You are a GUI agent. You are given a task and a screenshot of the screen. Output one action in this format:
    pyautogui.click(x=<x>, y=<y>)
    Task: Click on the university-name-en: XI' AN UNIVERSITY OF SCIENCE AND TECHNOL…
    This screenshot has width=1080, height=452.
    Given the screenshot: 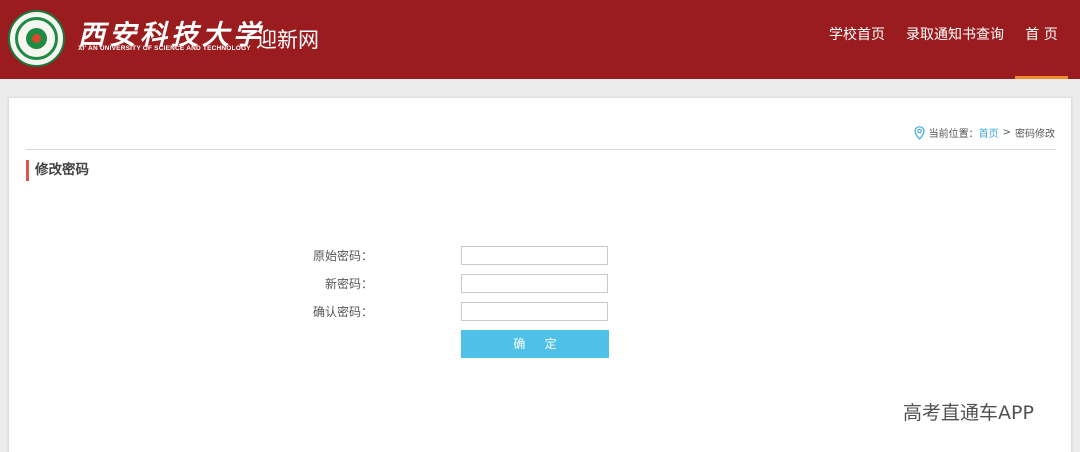 What is the action you would take?
    pyautogui.click(x=164, y=48)
    